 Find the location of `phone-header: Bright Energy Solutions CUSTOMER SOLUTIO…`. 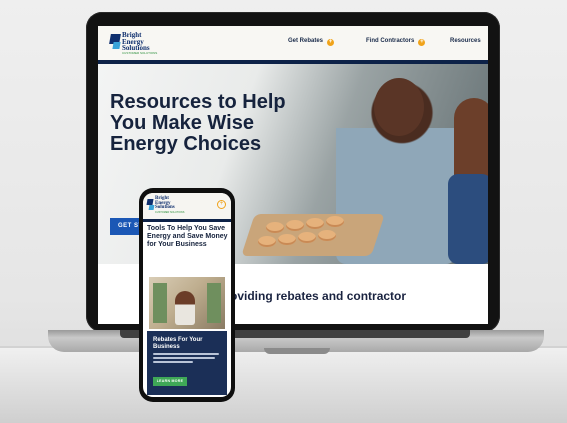

phone-header: Bright Energy Solutions CUSTOMER SOLUTIO… is located at coordinates (187, 206).